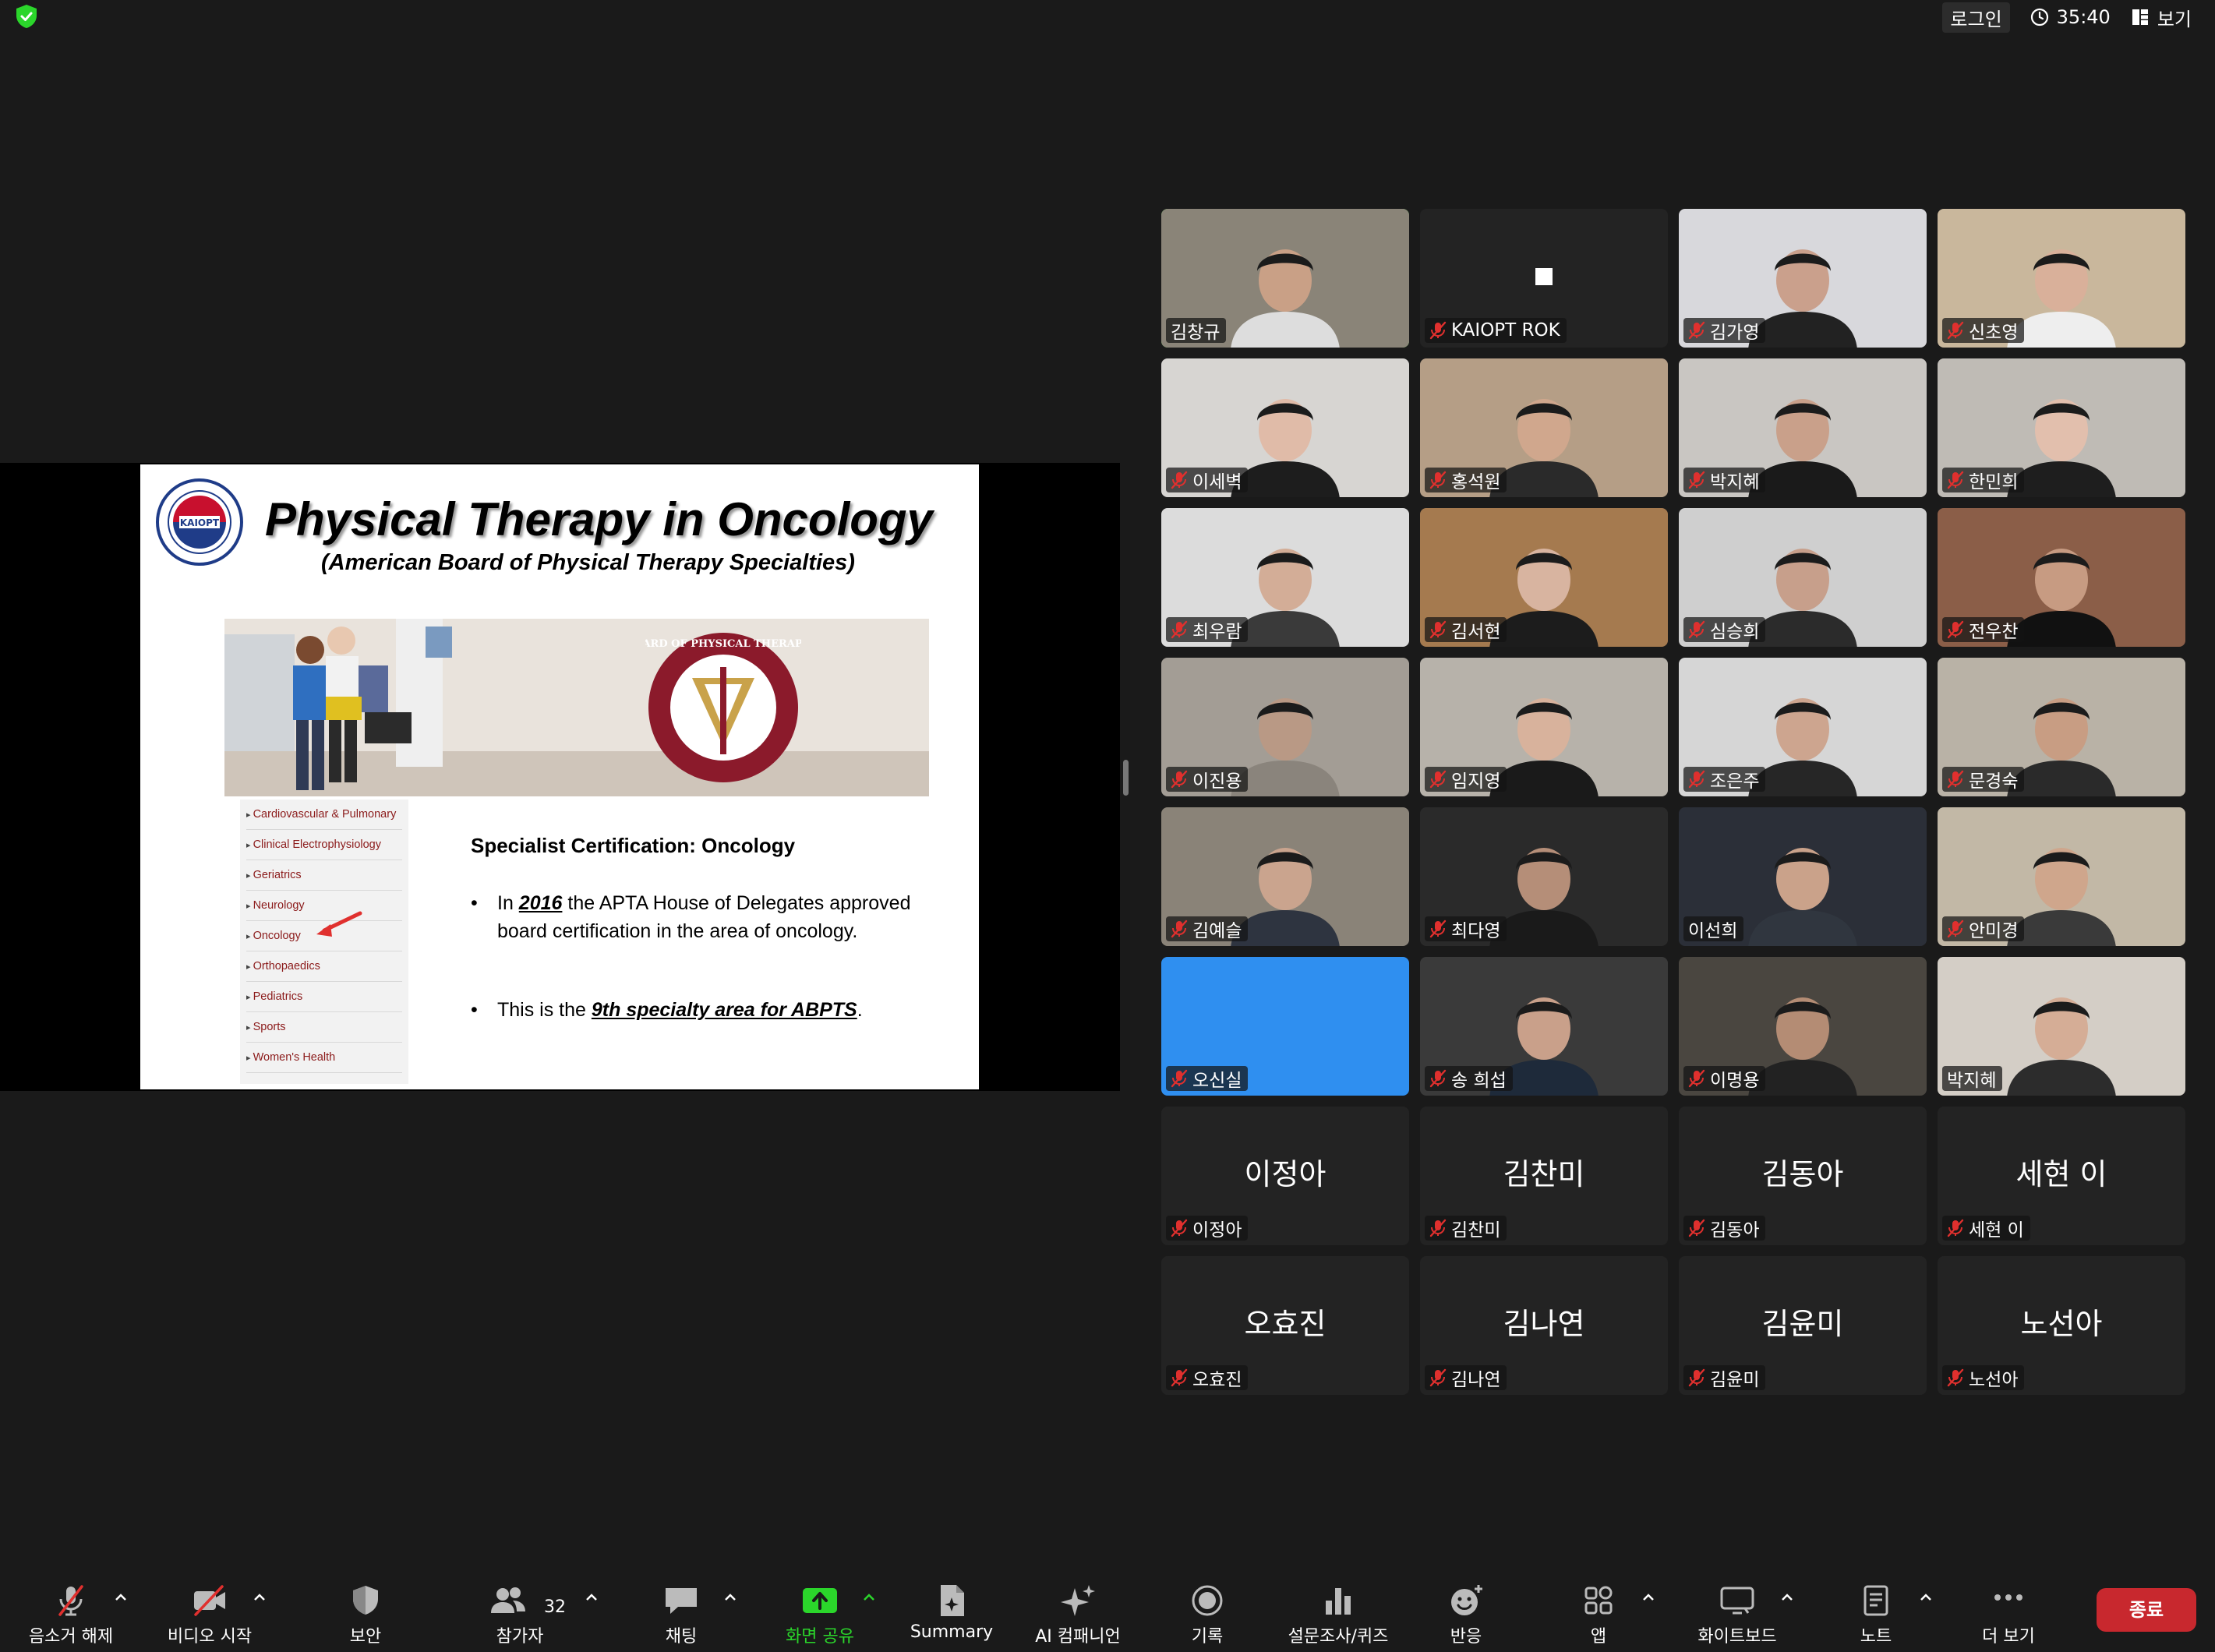  Describe the element at coordinates (1285, 727) in the screenshot. I see `participant-tile: 이진용` at that location.